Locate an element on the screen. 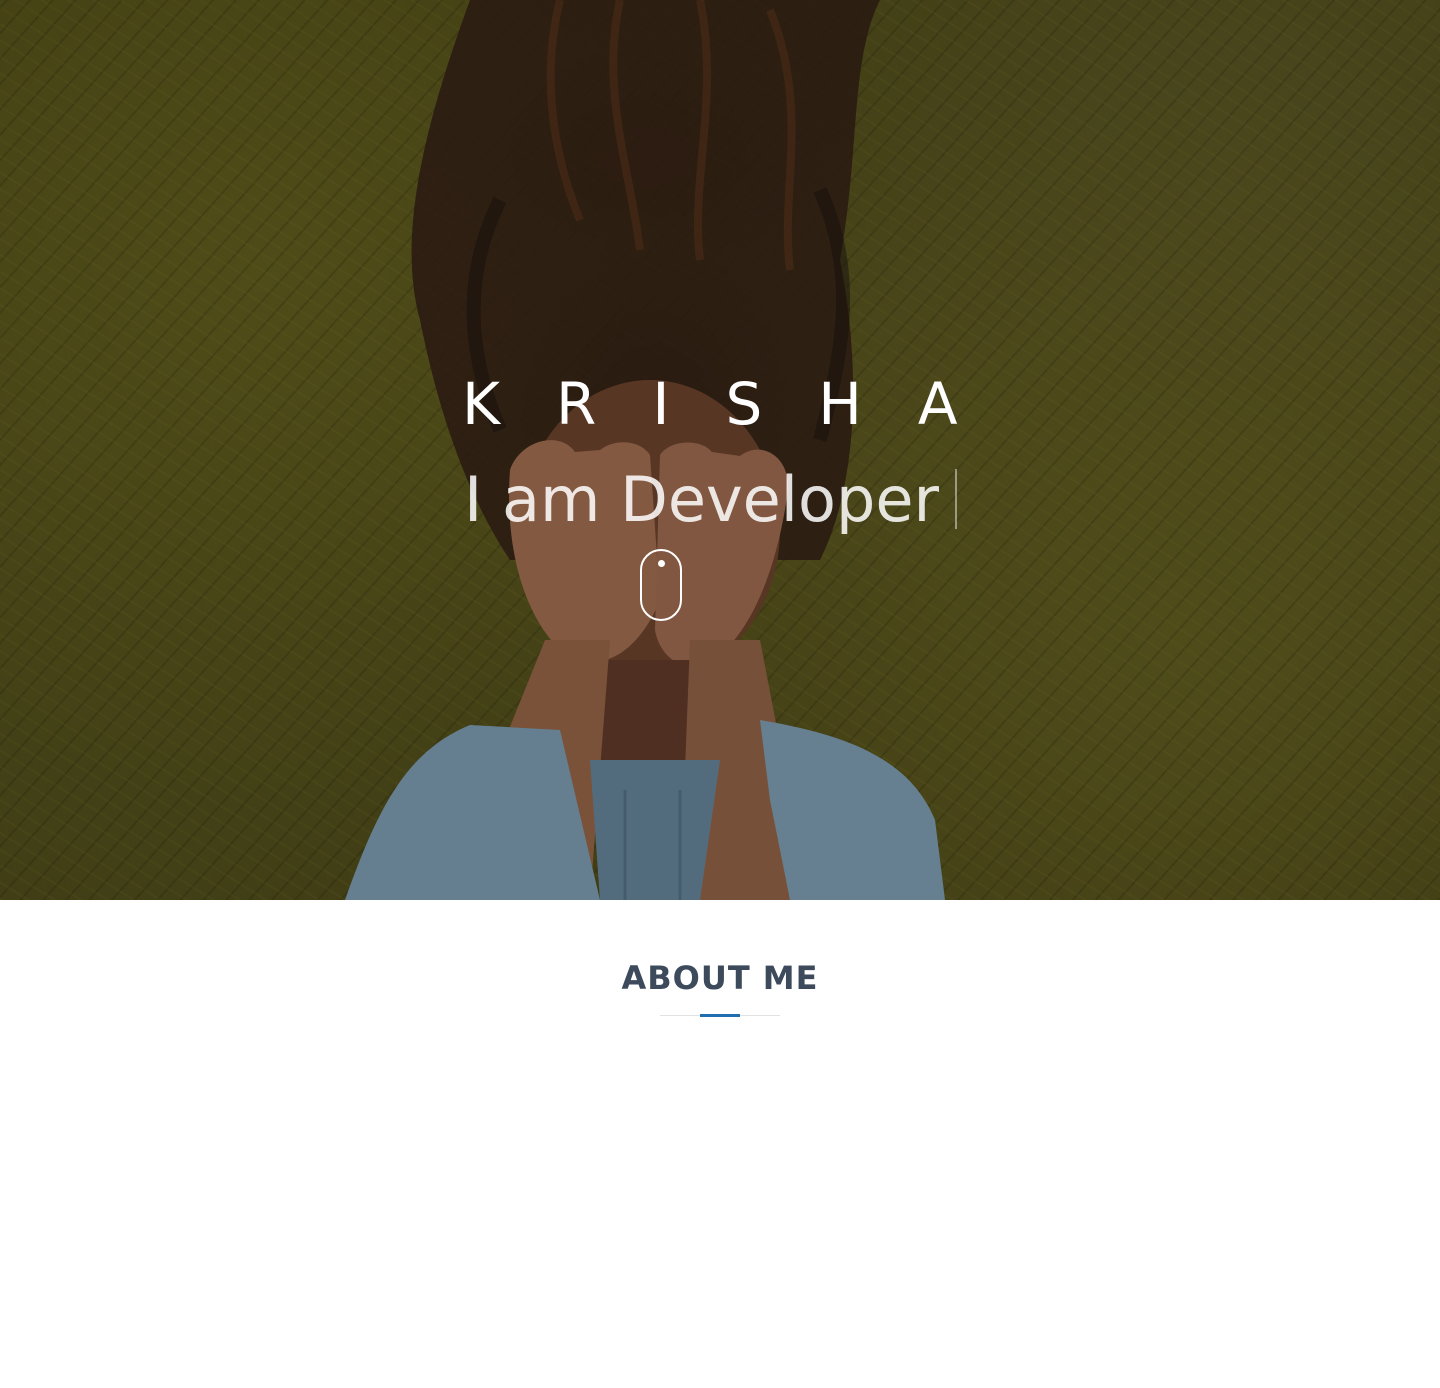 The image size is (1440, 1388). section-title-accent-bar is located at coordinates (720, 1015).